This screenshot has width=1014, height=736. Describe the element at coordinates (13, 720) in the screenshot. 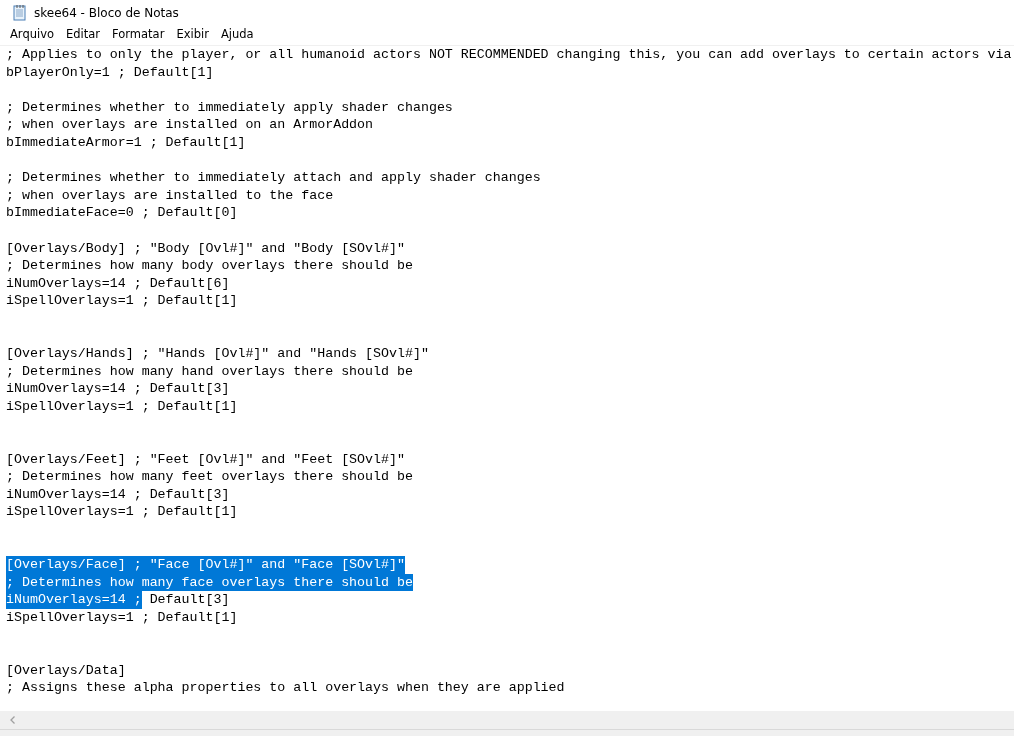

I see `scroll-left-icon` at that location.